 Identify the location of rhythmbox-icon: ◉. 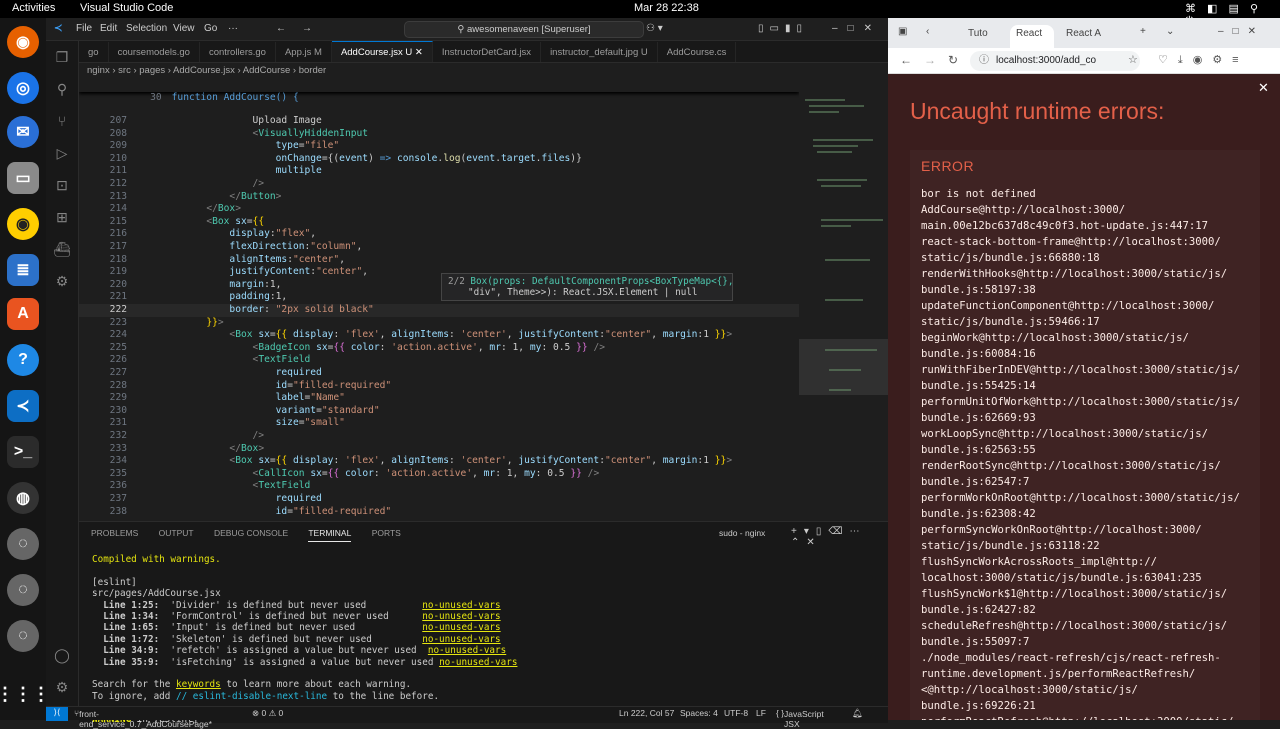
(23, 224).